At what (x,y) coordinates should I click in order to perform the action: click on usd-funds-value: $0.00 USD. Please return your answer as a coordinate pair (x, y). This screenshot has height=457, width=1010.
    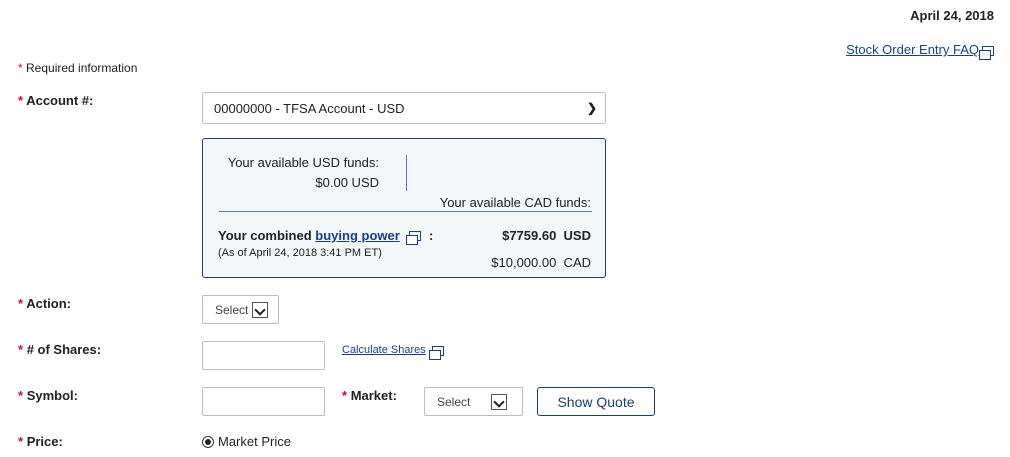
    Looking at the image, I should click on (347, 182).